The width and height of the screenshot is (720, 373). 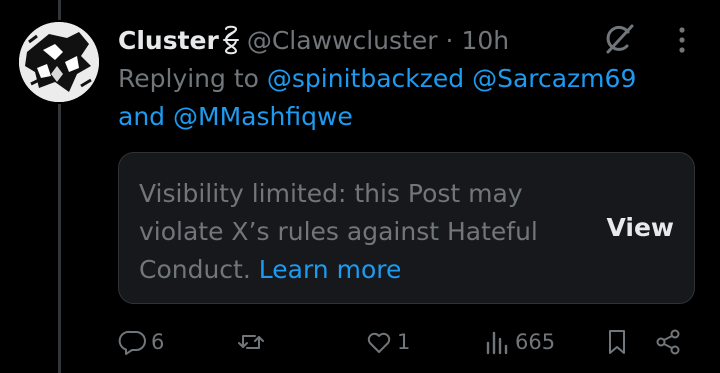 I want to click on views-icon, so click(x=497, y=343).